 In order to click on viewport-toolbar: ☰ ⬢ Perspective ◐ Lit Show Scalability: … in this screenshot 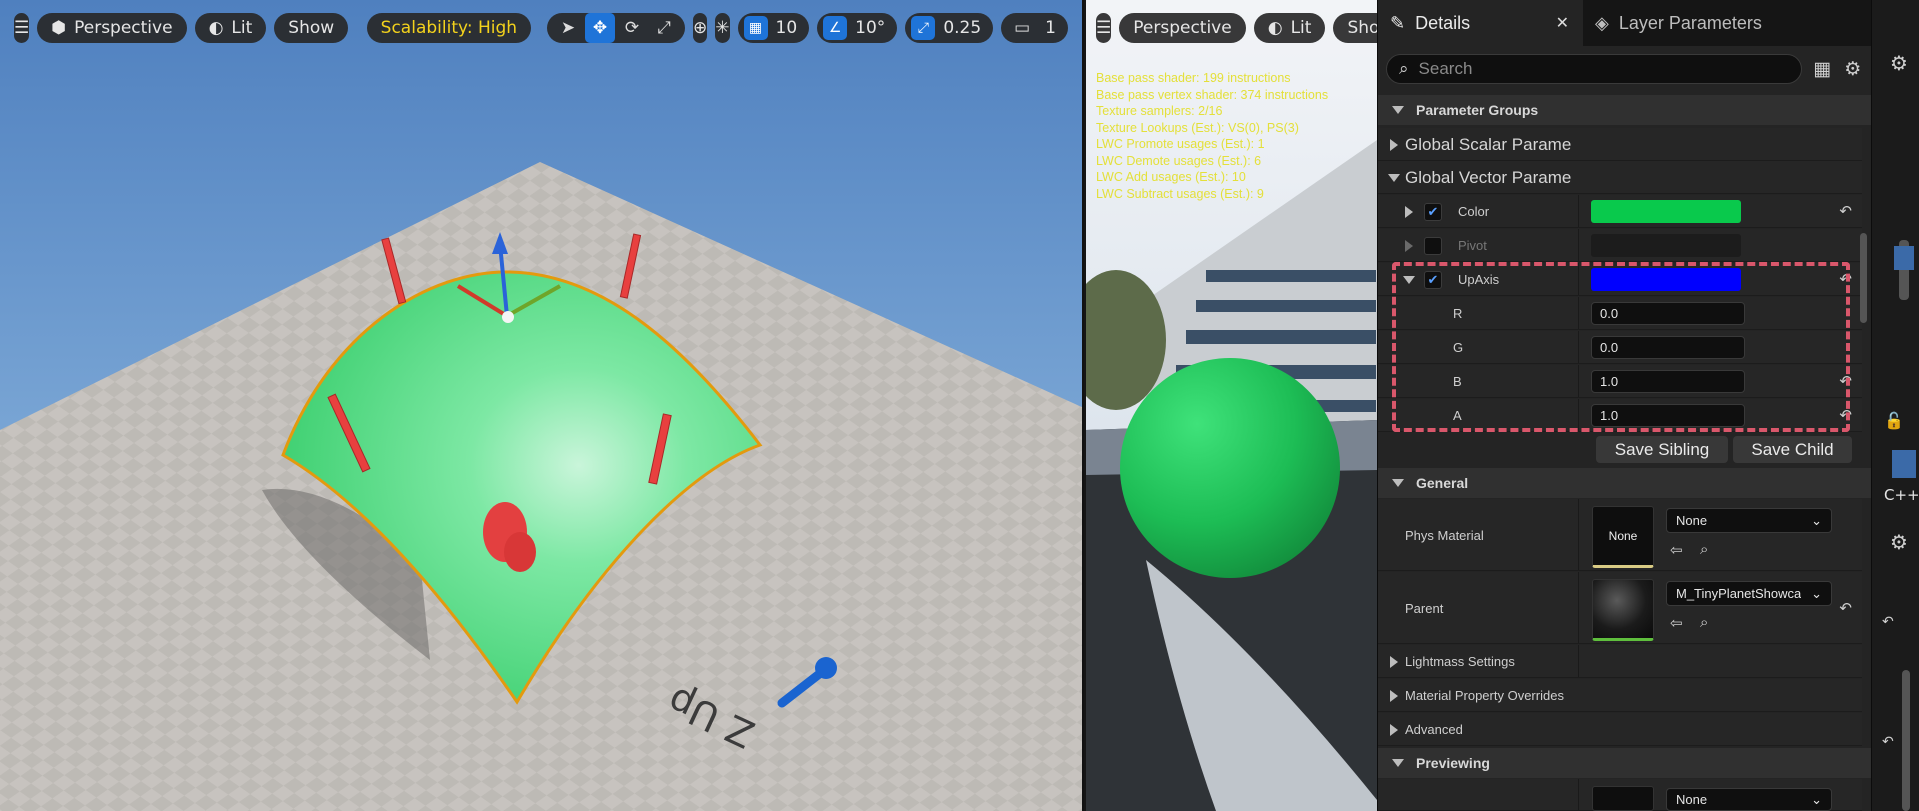, I will do `click(541, 28)`.